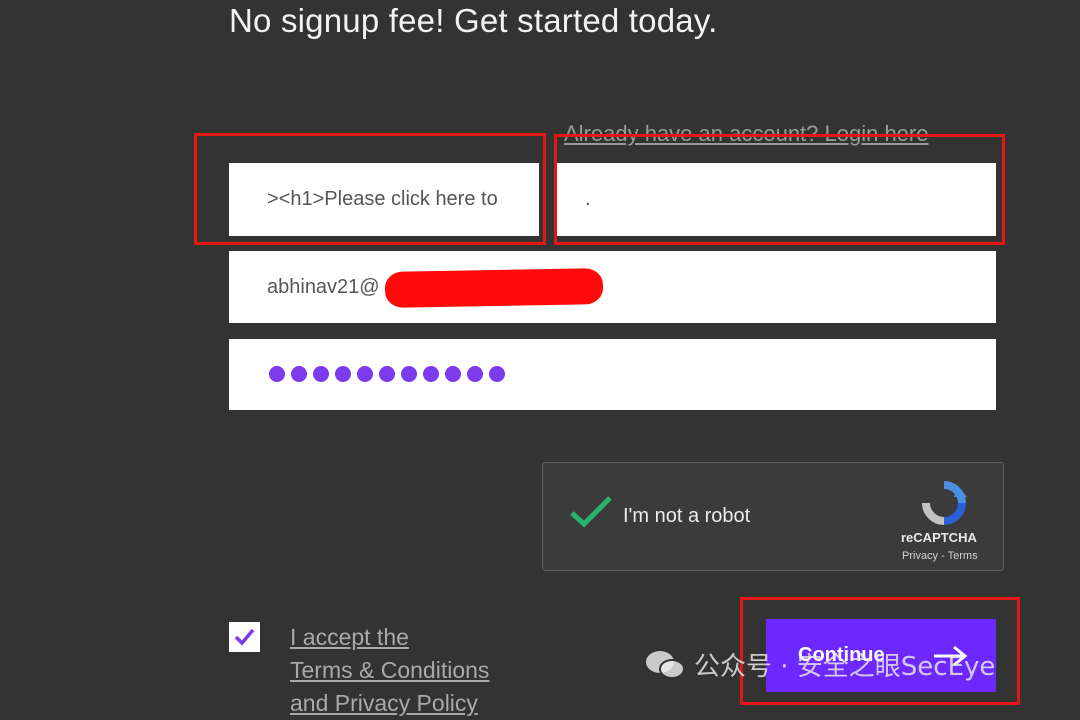  What do you see at coordinates (939, 537) in the screenshot?
I see `captcha-brand: reCAPTCHA` at bounding box center [939, 537].